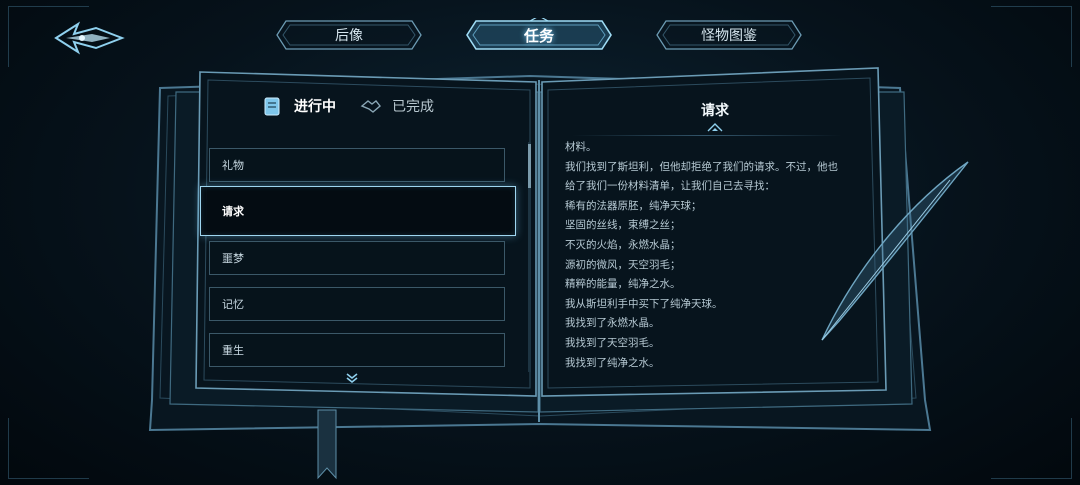  I want to click on description-line: 不灭的火焰，永燃水晶；, so click(623, 244).